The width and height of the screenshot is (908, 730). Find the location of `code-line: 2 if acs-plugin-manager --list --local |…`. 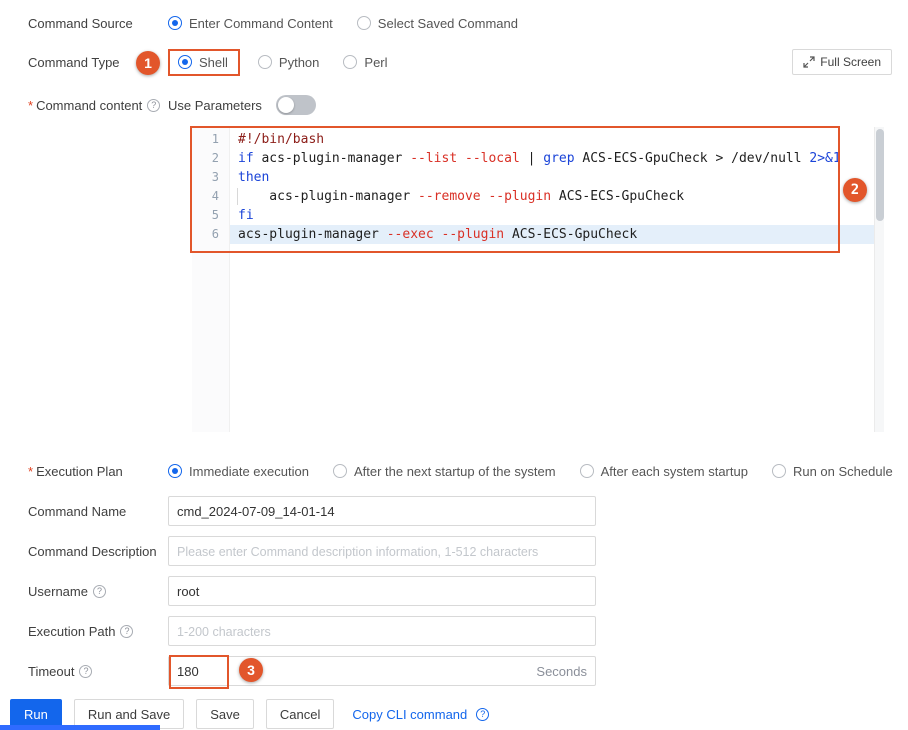

code-line: 2 if acs-plugin-manager --list --local |… is located at coordinates (533, 158).